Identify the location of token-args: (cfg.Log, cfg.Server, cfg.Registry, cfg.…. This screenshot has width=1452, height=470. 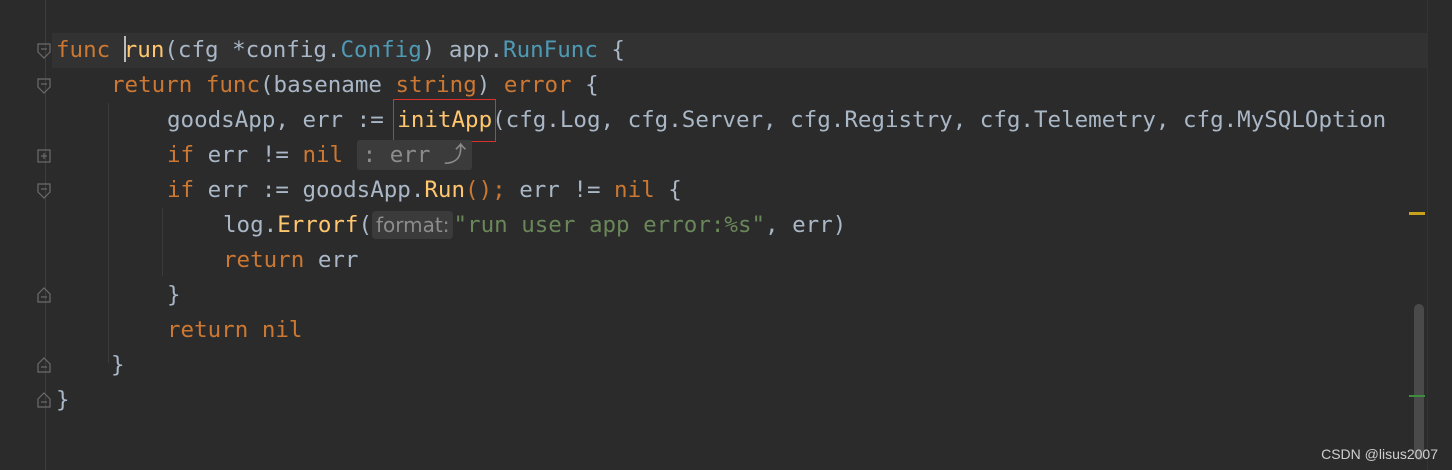
(939, 120).